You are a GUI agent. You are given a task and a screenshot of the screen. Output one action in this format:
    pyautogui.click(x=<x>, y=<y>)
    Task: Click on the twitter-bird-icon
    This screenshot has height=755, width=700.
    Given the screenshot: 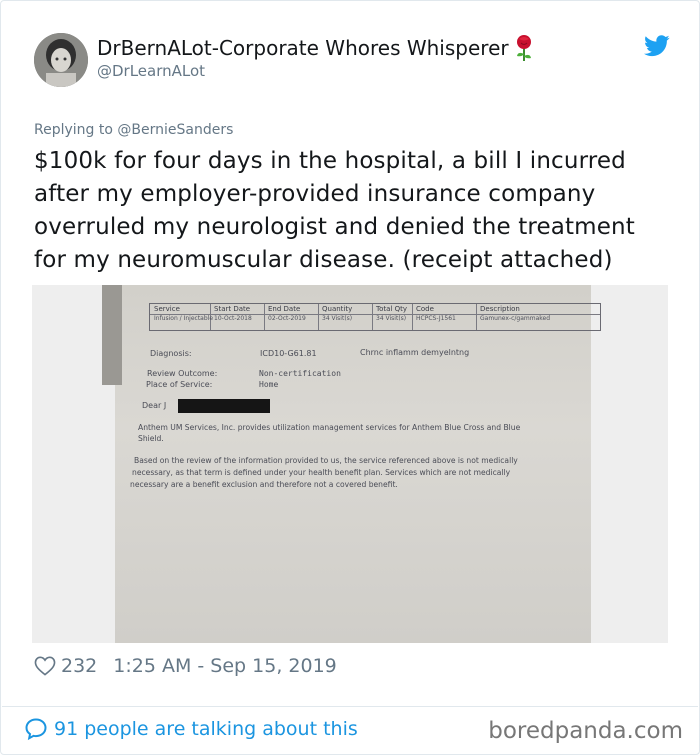 What is the action you would take?
    pyautogui.click(x=657, y=46)
    